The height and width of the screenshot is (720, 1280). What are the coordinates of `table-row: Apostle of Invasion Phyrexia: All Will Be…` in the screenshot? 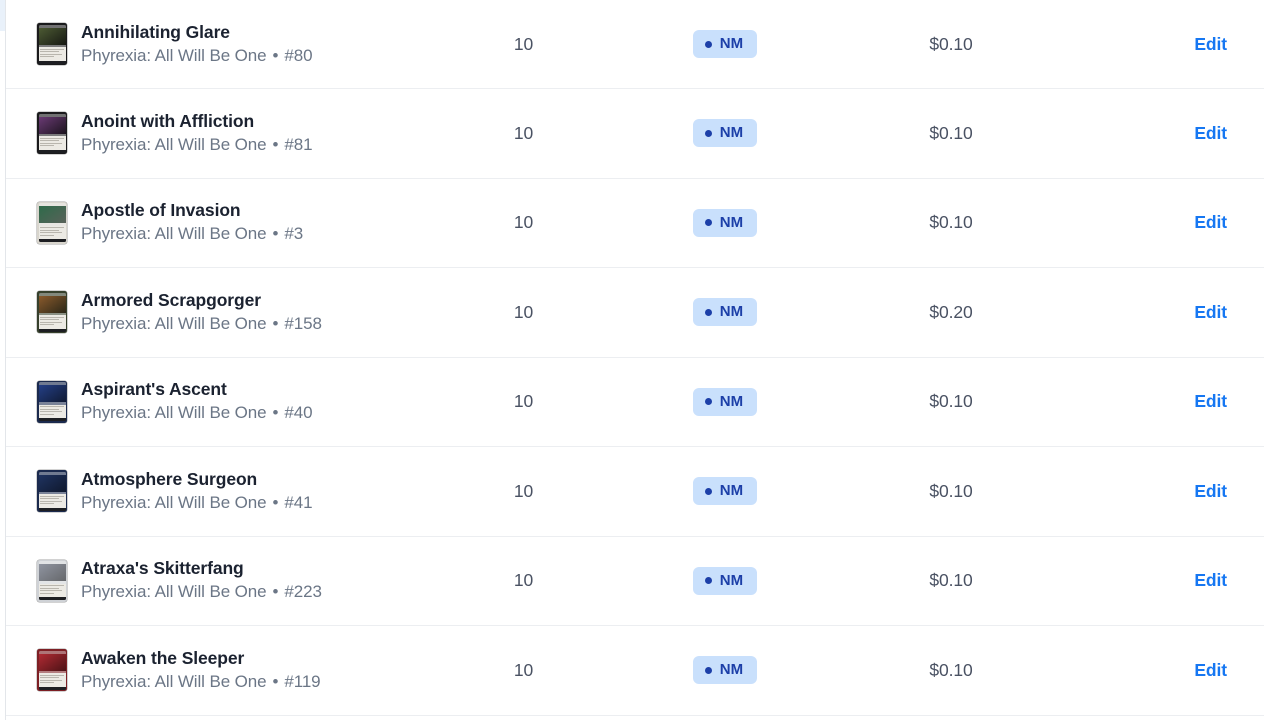 It's located at (635, 223).